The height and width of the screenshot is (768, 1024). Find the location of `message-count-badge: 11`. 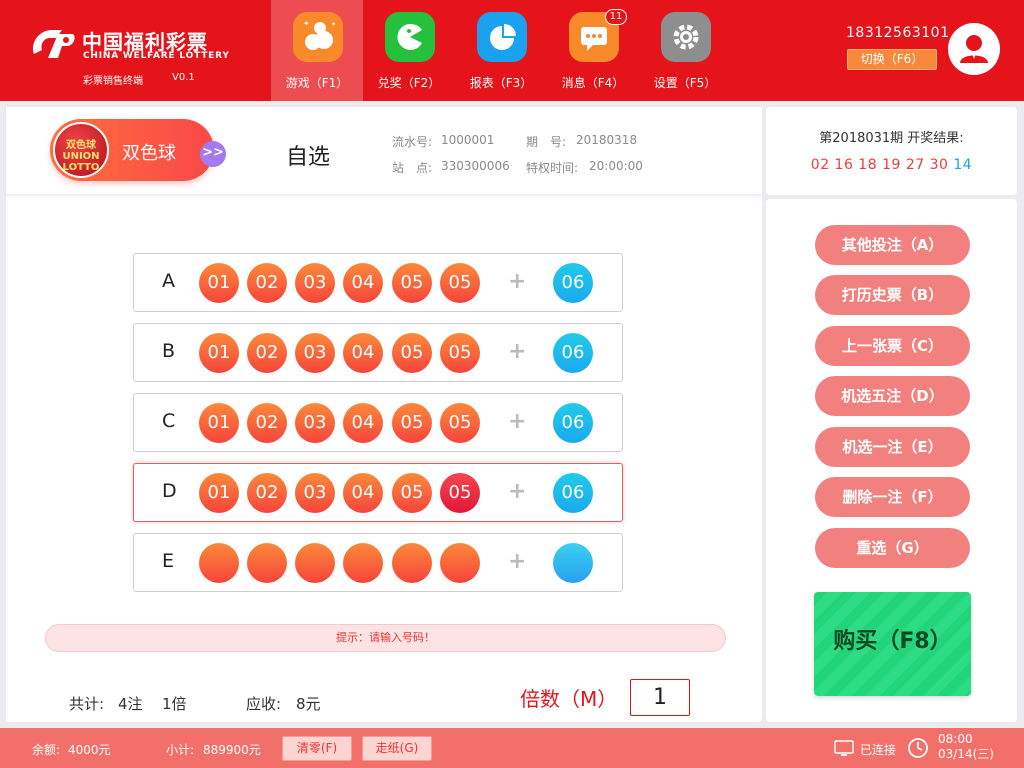

message-count-badge: 11 is located at coordinates (616, 17).